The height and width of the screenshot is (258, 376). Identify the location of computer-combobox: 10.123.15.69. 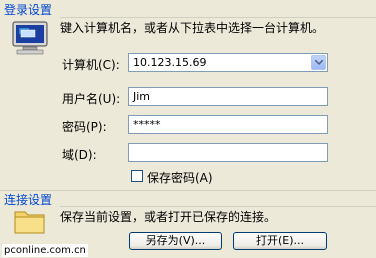
(228, 62).